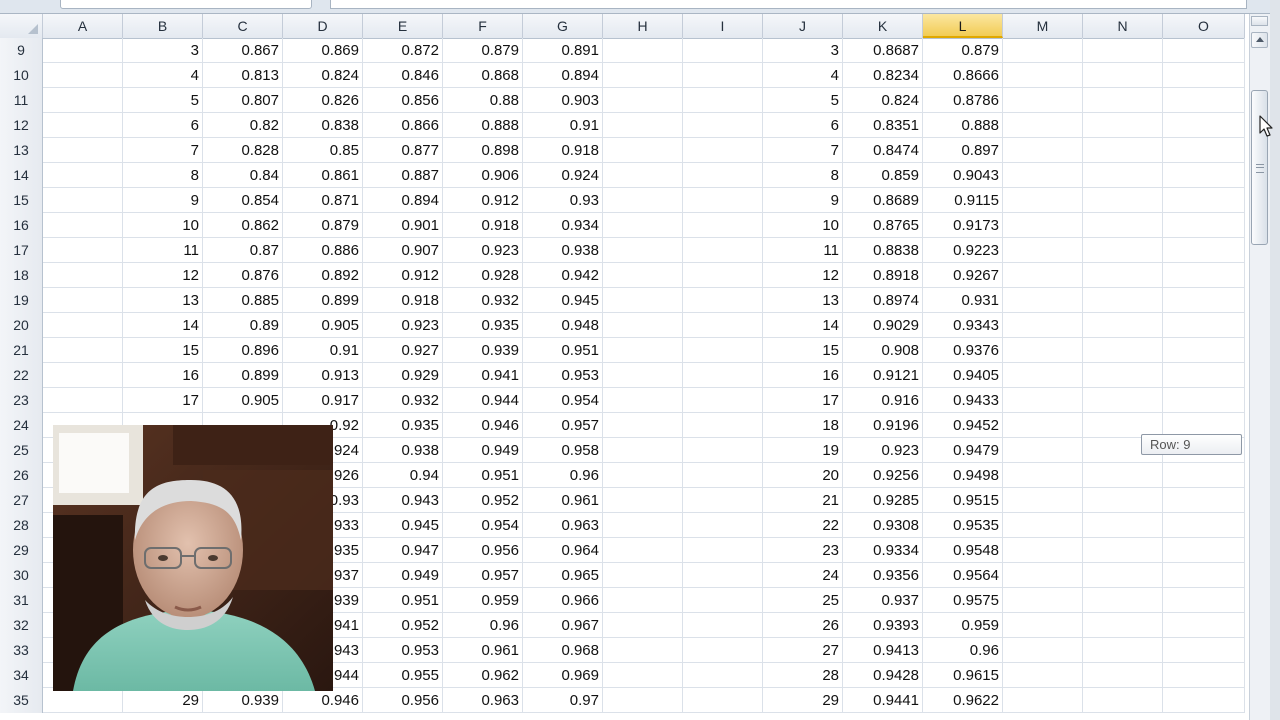 Image resolution: width=1280 pixels, height=720 pixels. Describe the element at coordinates (643, 650) in the screenshot. I see `cell-h33` at that location.